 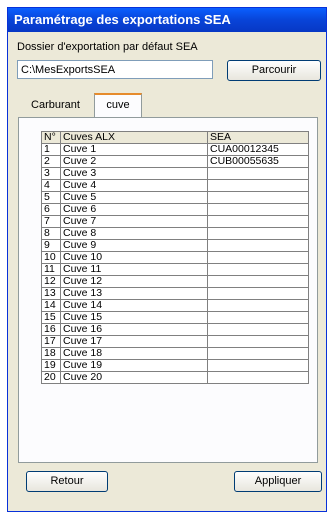 I want to click on grid-row: 3 Cuve 3, so click(x=175, y=173).